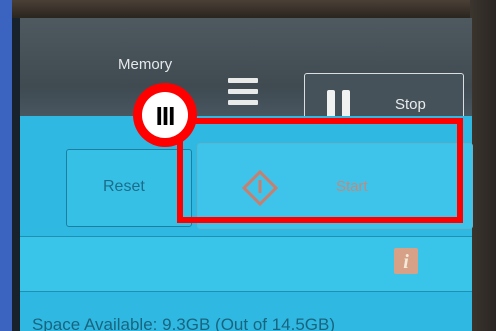  I want to click on reset-button: Reset, so click(129, 188).